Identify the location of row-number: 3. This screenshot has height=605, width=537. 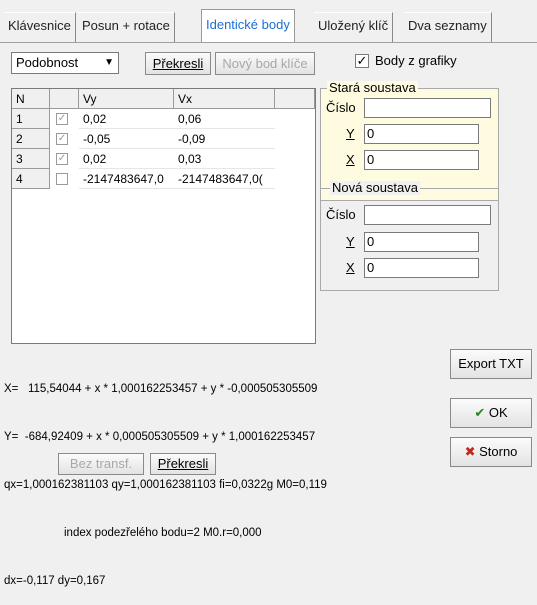
(31, 159).